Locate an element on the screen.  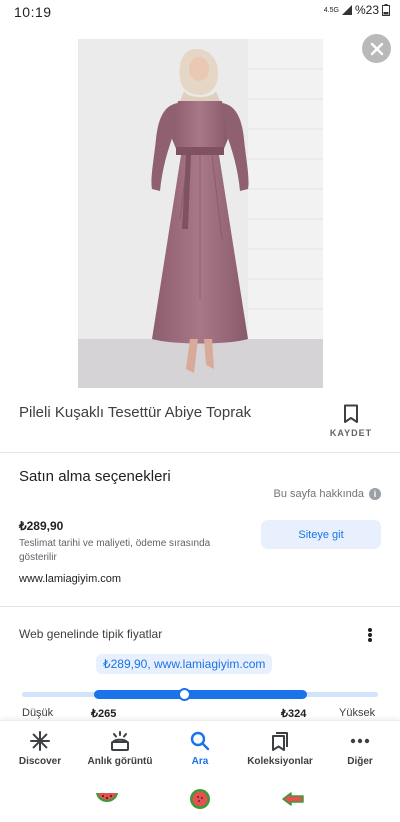
about-page-label: Bu sayfa hakkında is located at coordinates (318, 494).